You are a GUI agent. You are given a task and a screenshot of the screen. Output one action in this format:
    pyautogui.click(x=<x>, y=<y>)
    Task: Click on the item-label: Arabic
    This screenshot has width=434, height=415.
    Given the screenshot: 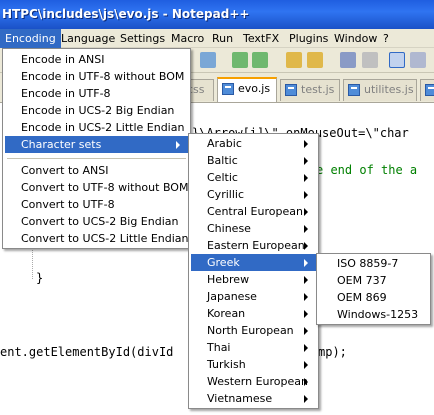 What is the action you would take?
    pyautogui.click(x=224, y=143)
    